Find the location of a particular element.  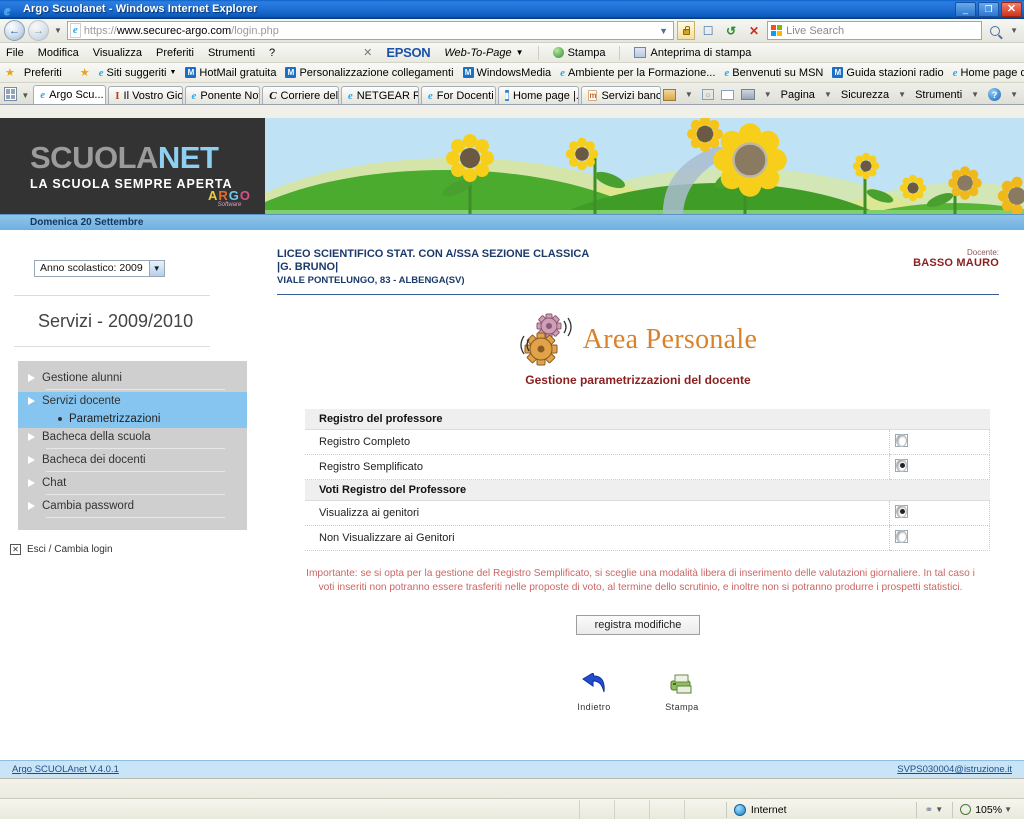

sidebar-subitem-label: Parametrizzazioni is located at coordinates (115, 418).